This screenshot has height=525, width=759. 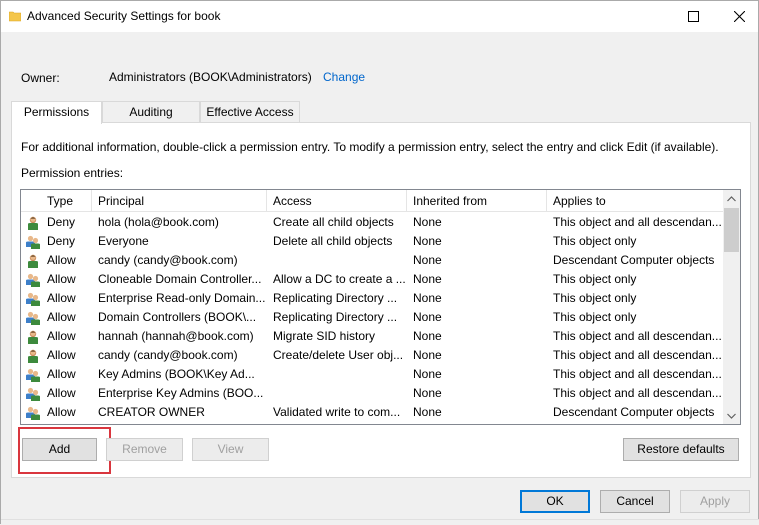 What do you see at coordinates (379, 16) in the screenshot?
I see `title-bar: Advanced Security Settings for book` at bounding box center [379, 16].